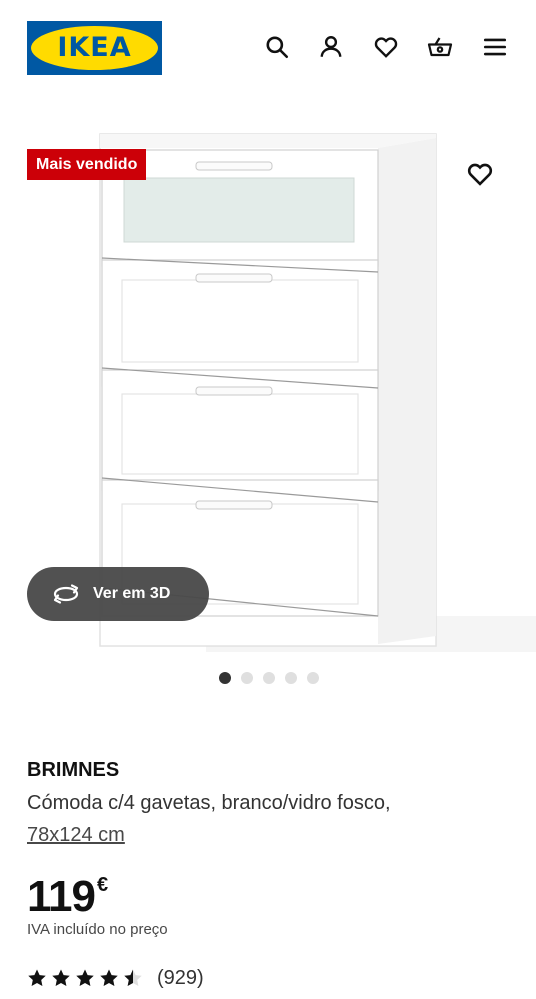 The width and height of the screenshot is (536, 999). Describe the element at coordinates (61, 896) in the screenshot. I see `price-integer: 119` at that location.